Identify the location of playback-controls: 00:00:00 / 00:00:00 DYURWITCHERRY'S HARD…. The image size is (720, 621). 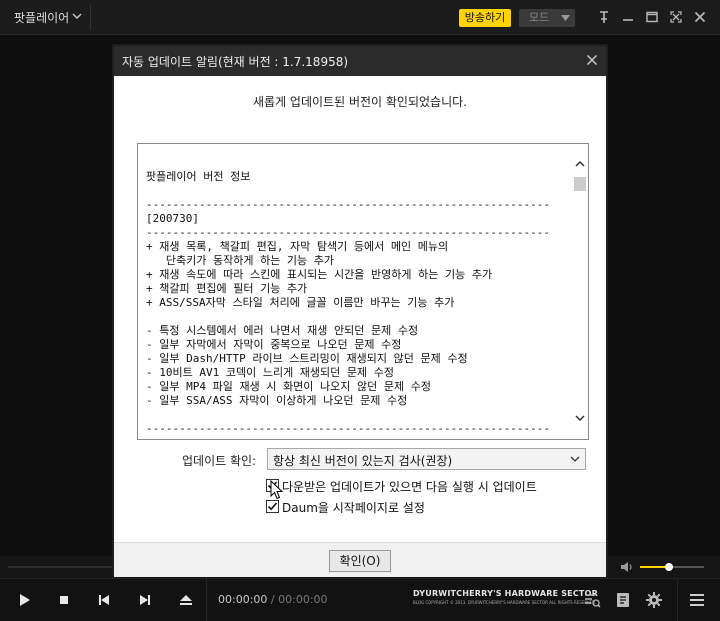
(360, 599).